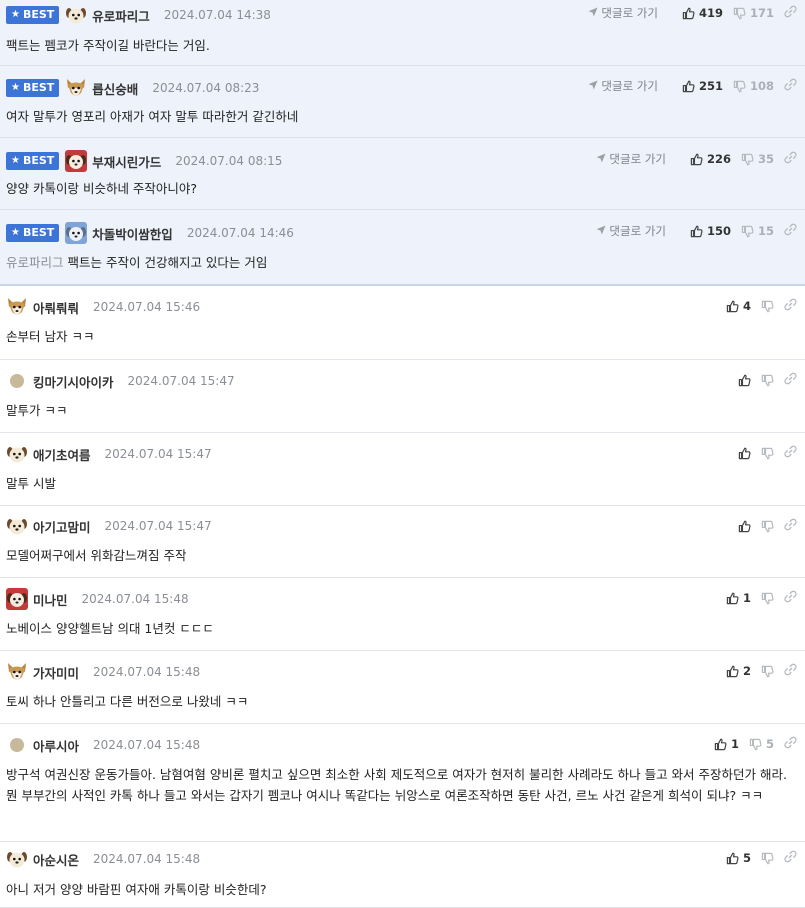  Describe the element at coordinates (73, 381) in the screenshot. I see `nickname: 킹마기시아이카` at that location.